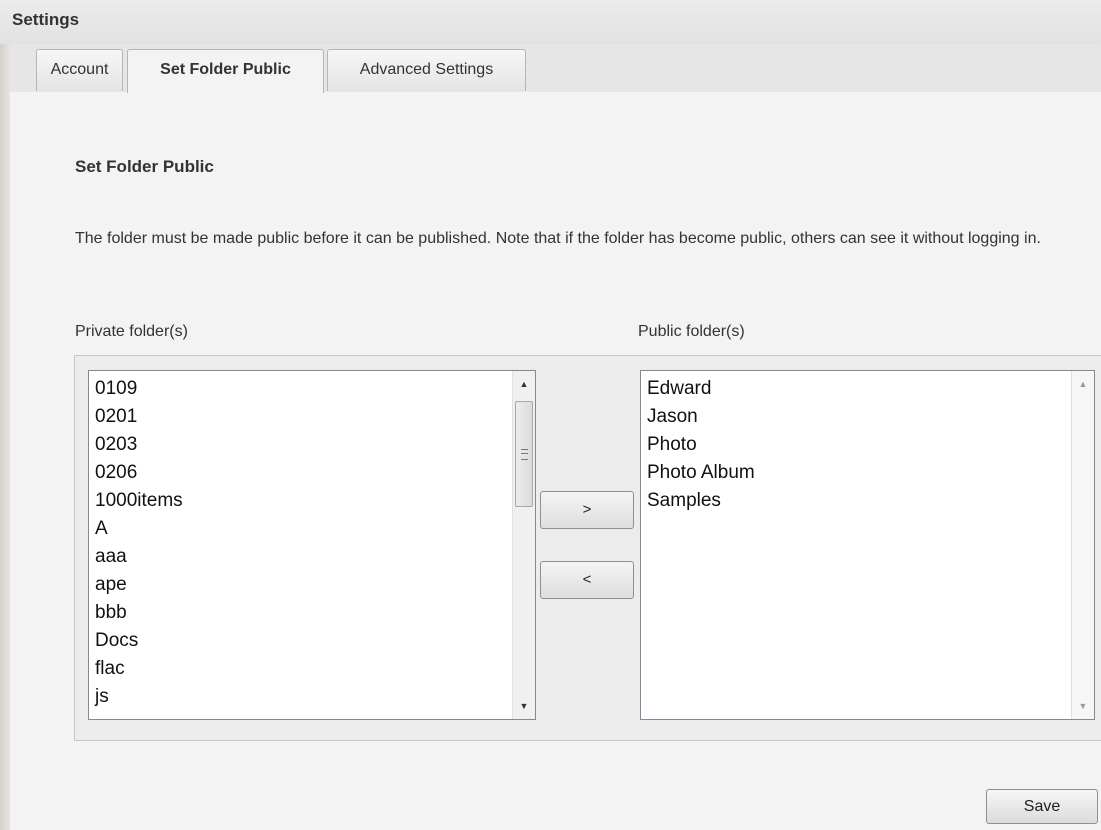 The width and height of the screenshot is (1101, 830). I want to click on list-item: 0206, so click(315, 473).